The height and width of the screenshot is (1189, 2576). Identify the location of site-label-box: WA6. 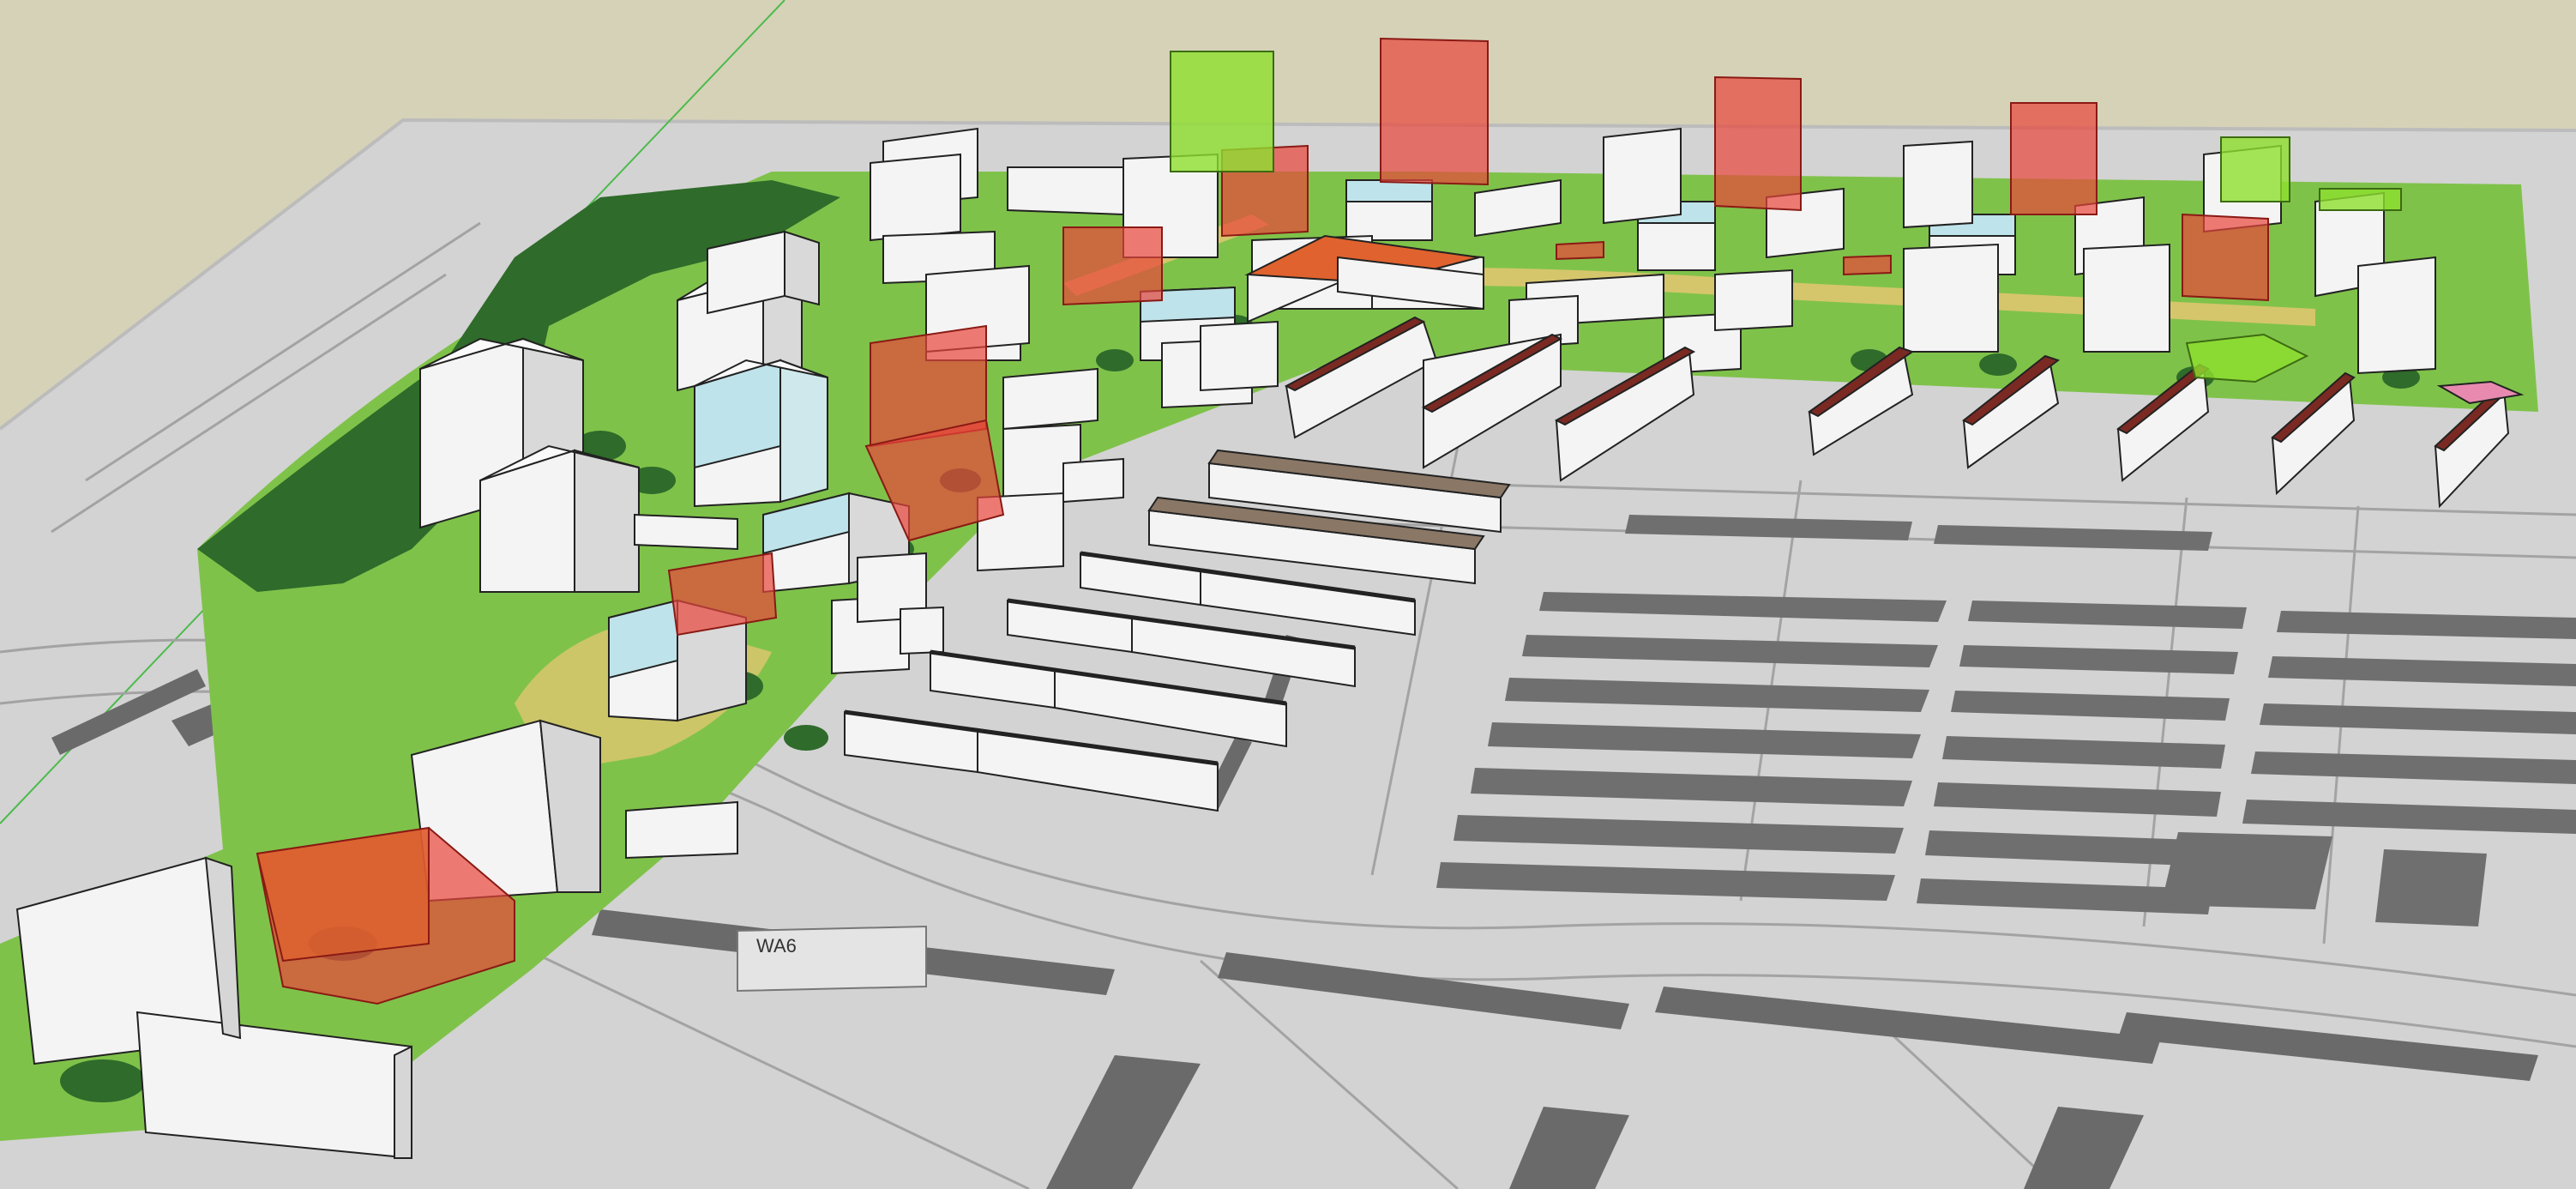
(832, 959).